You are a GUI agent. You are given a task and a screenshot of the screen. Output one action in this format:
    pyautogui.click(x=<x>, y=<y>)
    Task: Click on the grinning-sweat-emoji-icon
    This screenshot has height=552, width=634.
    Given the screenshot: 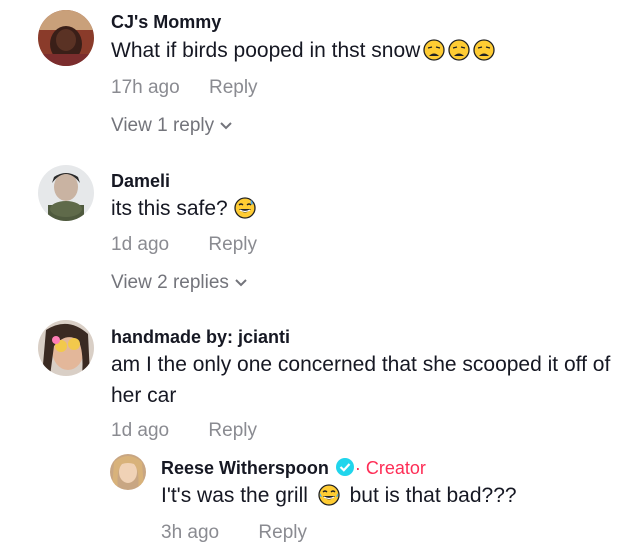 What is the action you would take?
    pyautogui.click(x=245, y=208)
    